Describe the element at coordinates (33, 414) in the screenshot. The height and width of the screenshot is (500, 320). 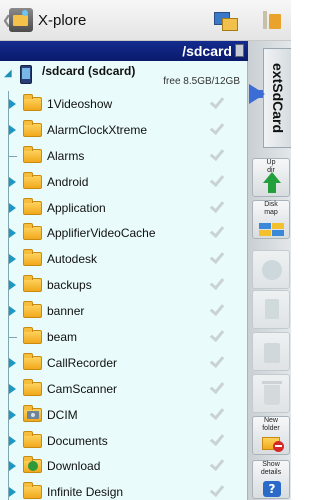
I see `camera-icon` at that location.